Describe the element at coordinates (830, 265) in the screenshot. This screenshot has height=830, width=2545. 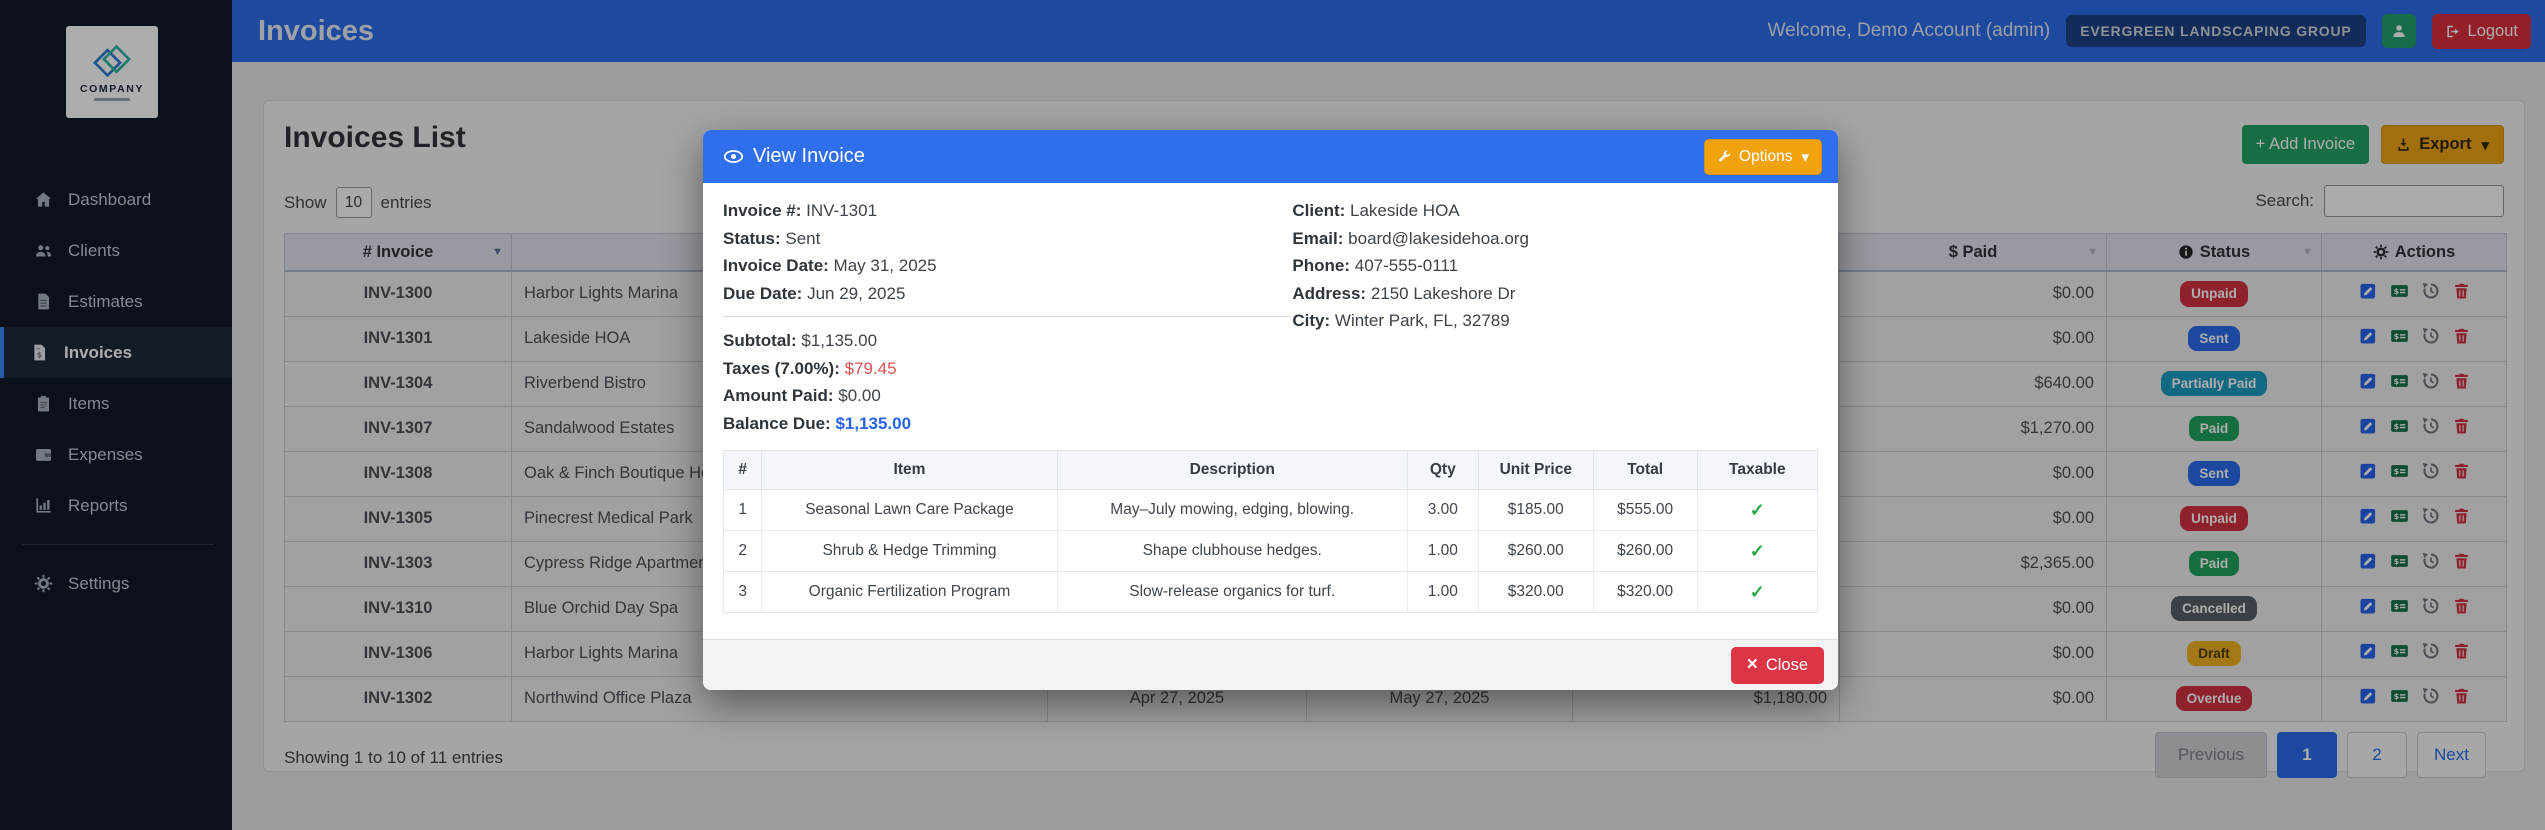
I see `detail-line: Invoice Date: May 31, 2025` at that location.